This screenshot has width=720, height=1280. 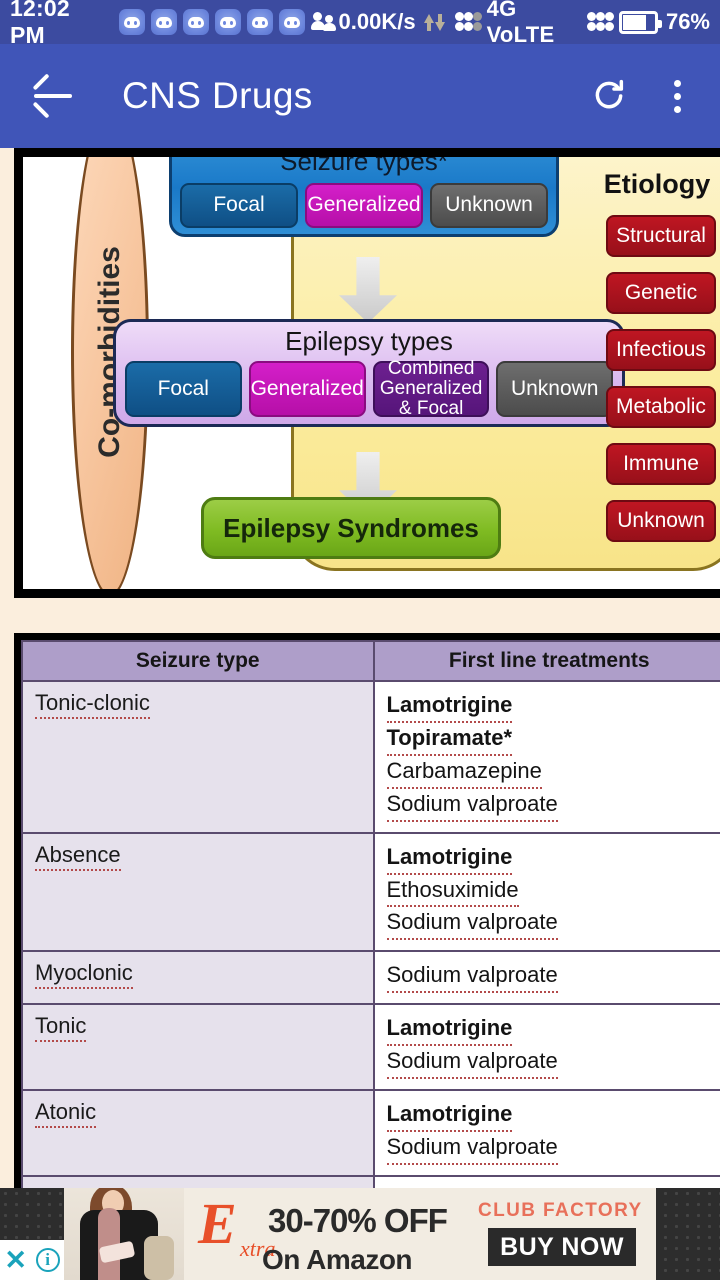 What do you see at coordinates (358, 1220) in the screenshot?
I see `ad-discount-label: 30-70% OFF` at bounding box center [358, 1220].